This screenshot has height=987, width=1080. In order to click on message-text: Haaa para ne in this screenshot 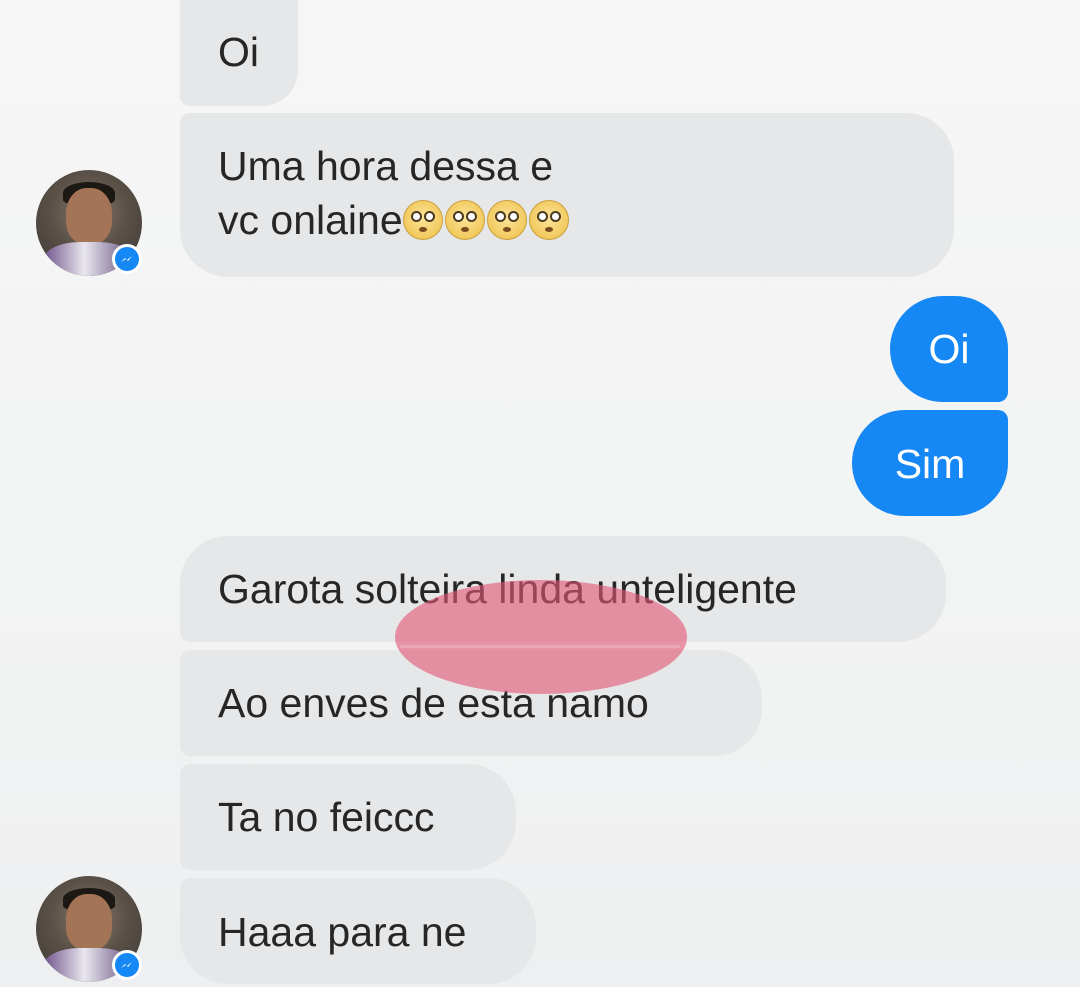, I will do `click(342, 932)`.